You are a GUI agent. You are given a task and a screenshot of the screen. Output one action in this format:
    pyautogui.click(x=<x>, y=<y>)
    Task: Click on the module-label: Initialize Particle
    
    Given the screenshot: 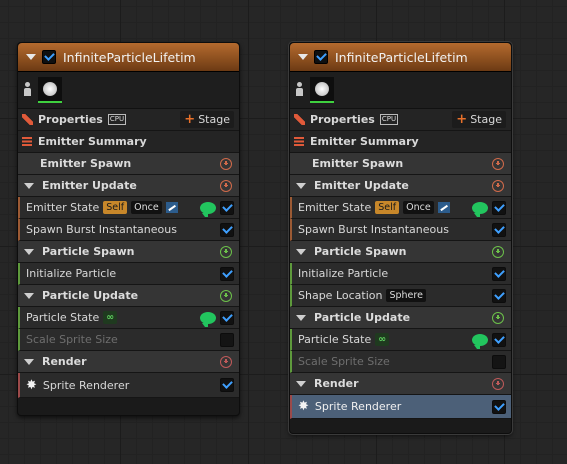 What is the action you would take?
    pyautogui.click(x=71, y=273)
    